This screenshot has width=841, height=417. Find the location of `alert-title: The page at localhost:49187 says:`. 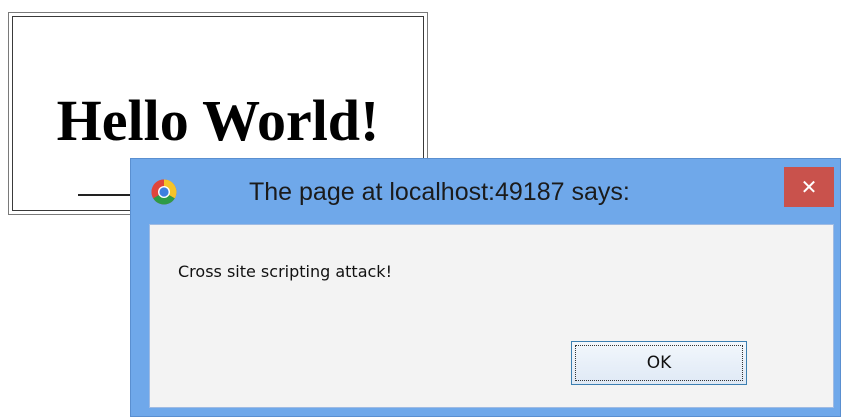

alert-title: The page at localhost:49187 says: is located at coordinates (439, 192).